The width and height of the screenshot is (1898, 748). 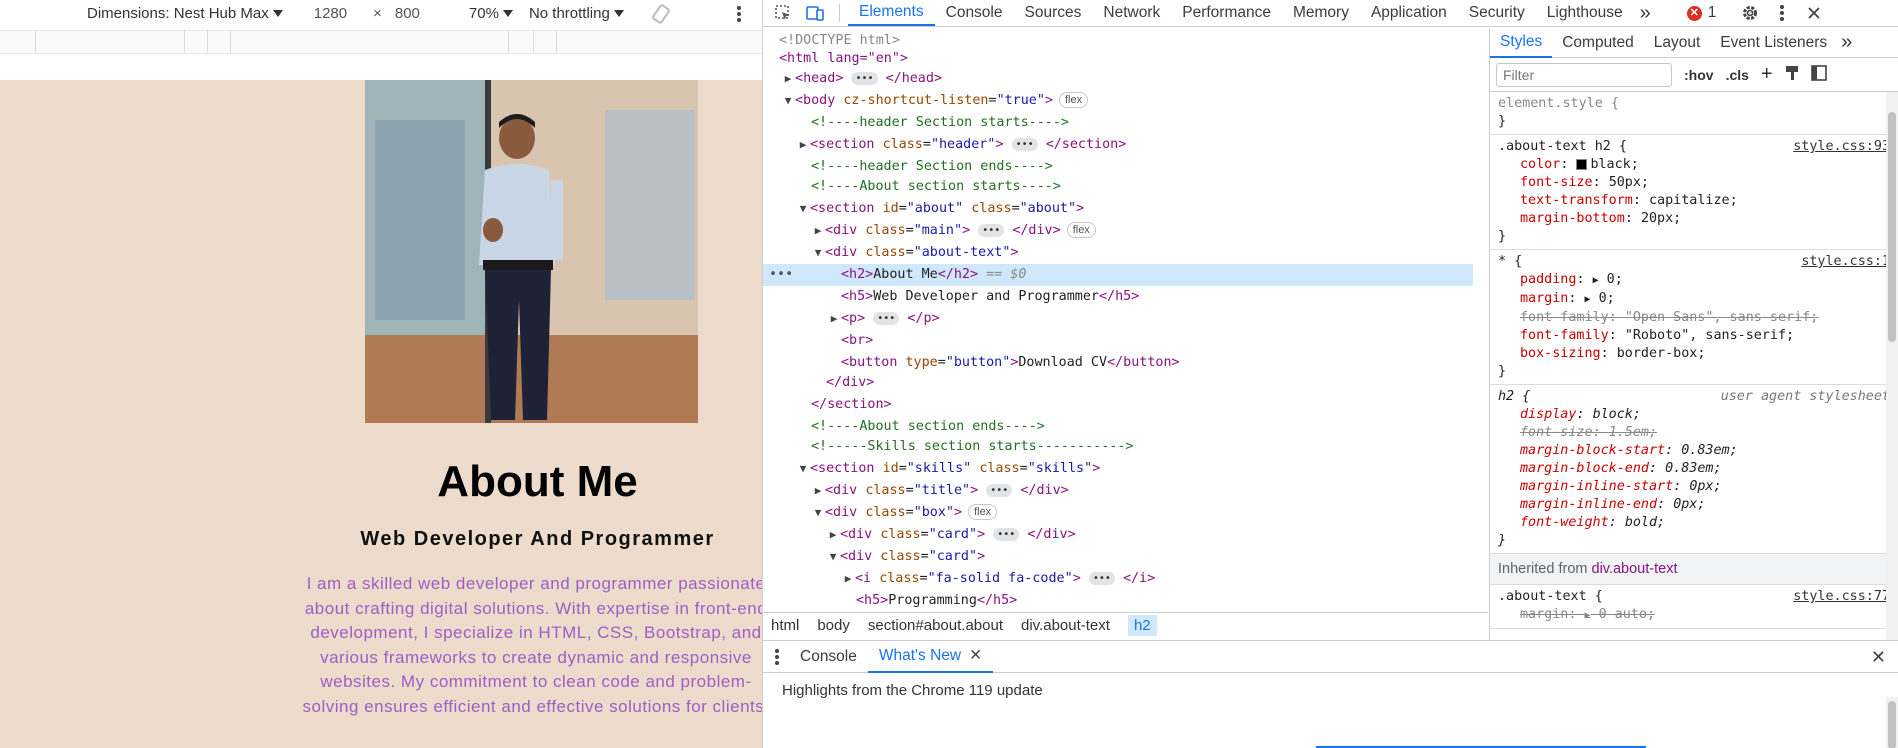 What do you see at coordinates (1878, 657) in the screenshot?
I see `close-drawer-icon: ✕` at bounding box center [1878, 657].